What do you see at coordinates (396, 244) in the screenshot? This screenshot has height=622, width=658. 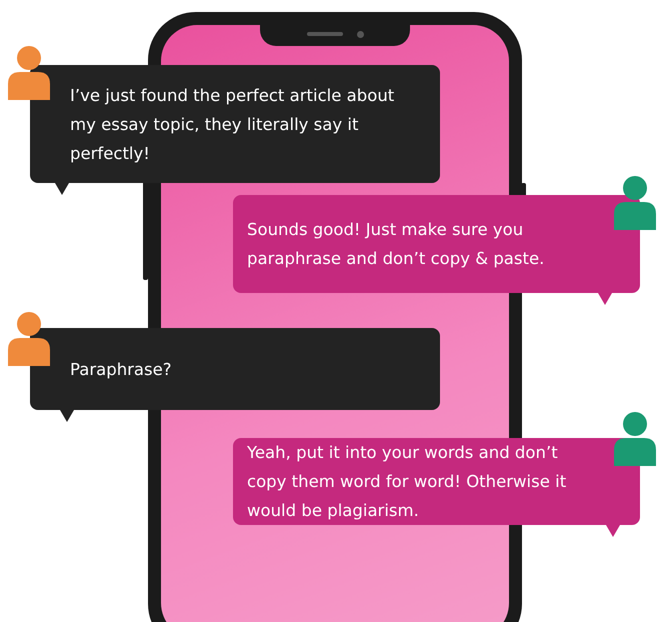 I see `message-text: Sounds good! Just make sure you paraphrase and don’t copy & paste.` at bounding box center [396, 244].